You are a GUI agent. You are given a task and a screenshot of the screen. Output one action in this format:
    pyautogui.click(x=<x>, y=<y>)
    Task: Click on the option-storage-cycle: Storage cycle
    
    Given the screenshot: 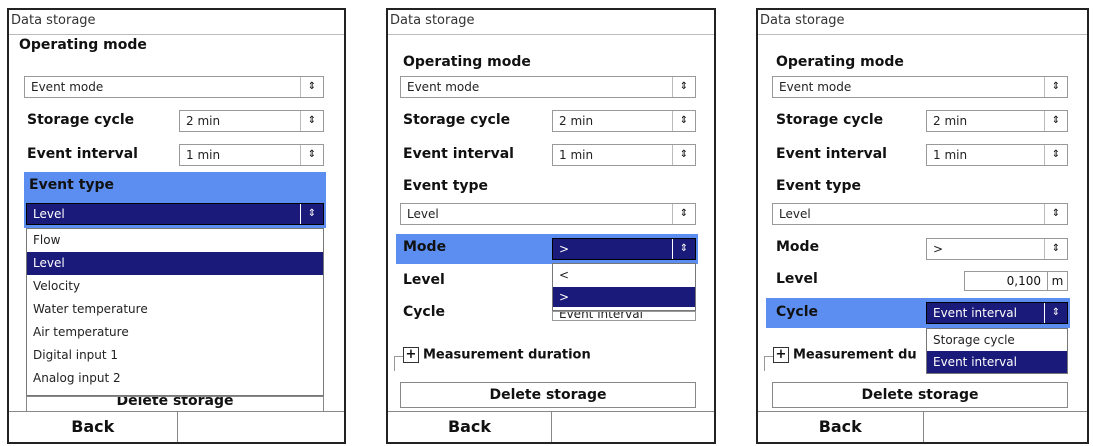 What is the action you would take?
    pyautogui.click(x=997, y=340)
    